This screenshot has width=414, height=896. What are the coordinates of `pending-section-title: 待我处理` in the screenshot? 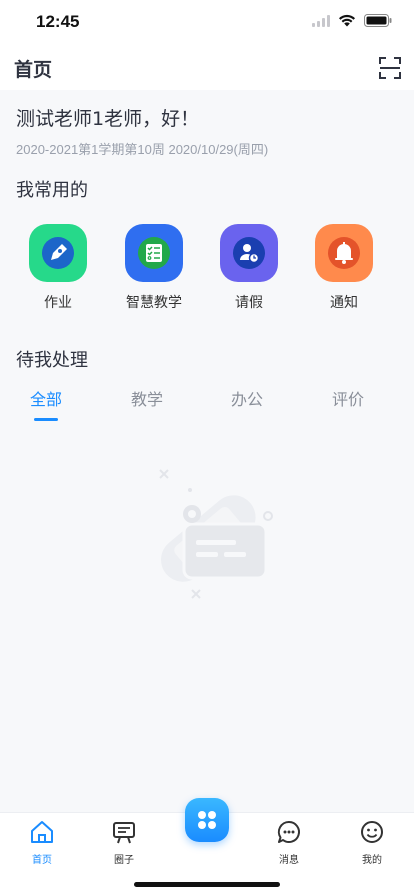 It's located at (52, 360).